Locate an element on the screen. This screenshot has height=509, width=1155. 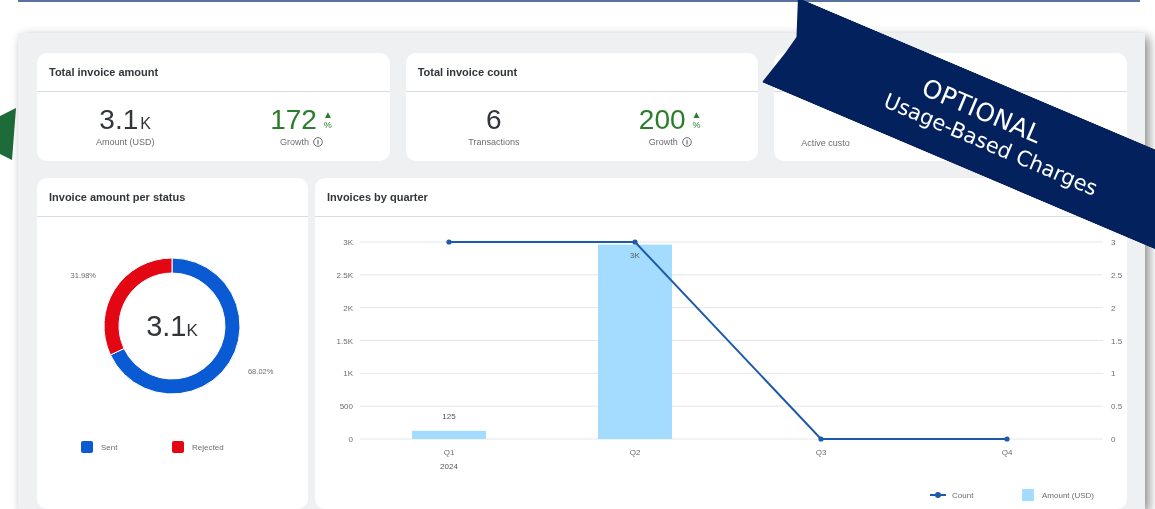
x-axis-label: Q1 is located at coordinates (449, 452).